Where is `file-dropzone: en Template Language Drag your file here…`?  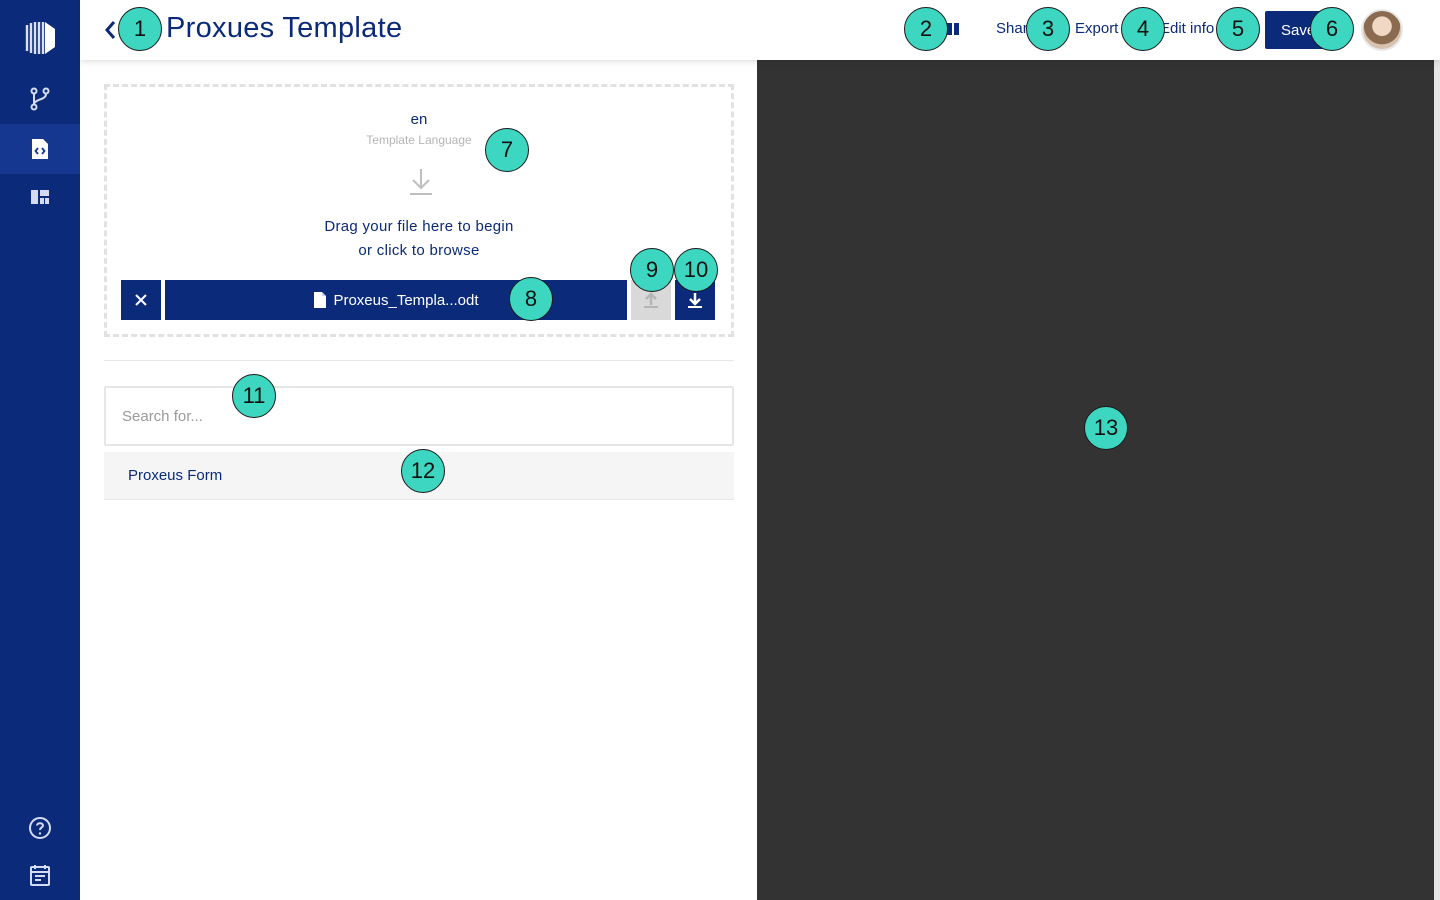 file-dropzone: en Template Language Drag your file here… is located at coordinates (419, 210).